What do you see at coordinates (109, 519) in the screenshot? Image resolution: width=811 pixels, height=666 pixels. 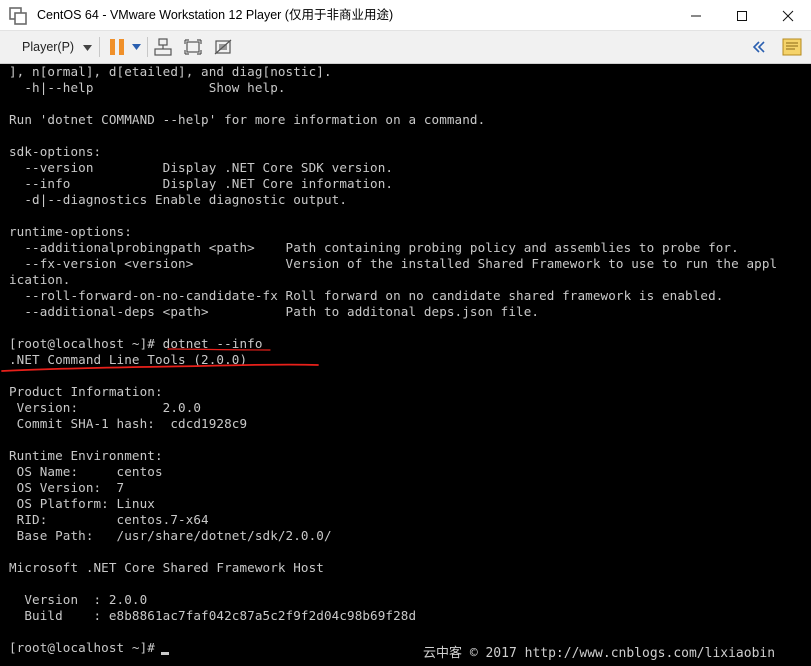 I see `terminal-line: RID: centos.7-x64` at bounding box center [109, 519].